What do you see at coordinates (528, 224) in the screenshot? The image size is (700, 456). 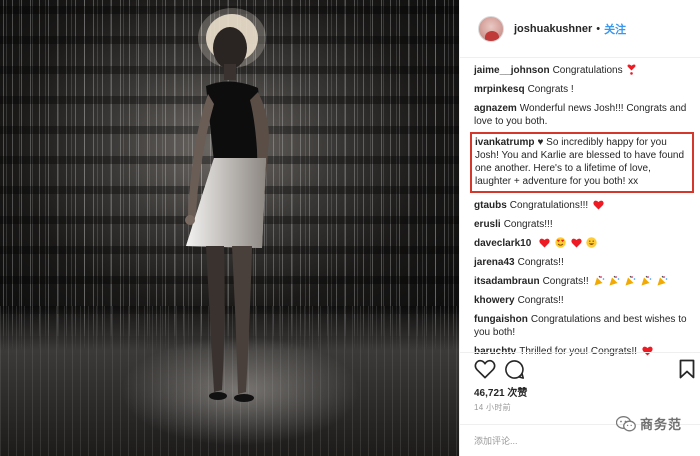 I see `comment-text: Congrats!!!` at bounding box center [528, 224].